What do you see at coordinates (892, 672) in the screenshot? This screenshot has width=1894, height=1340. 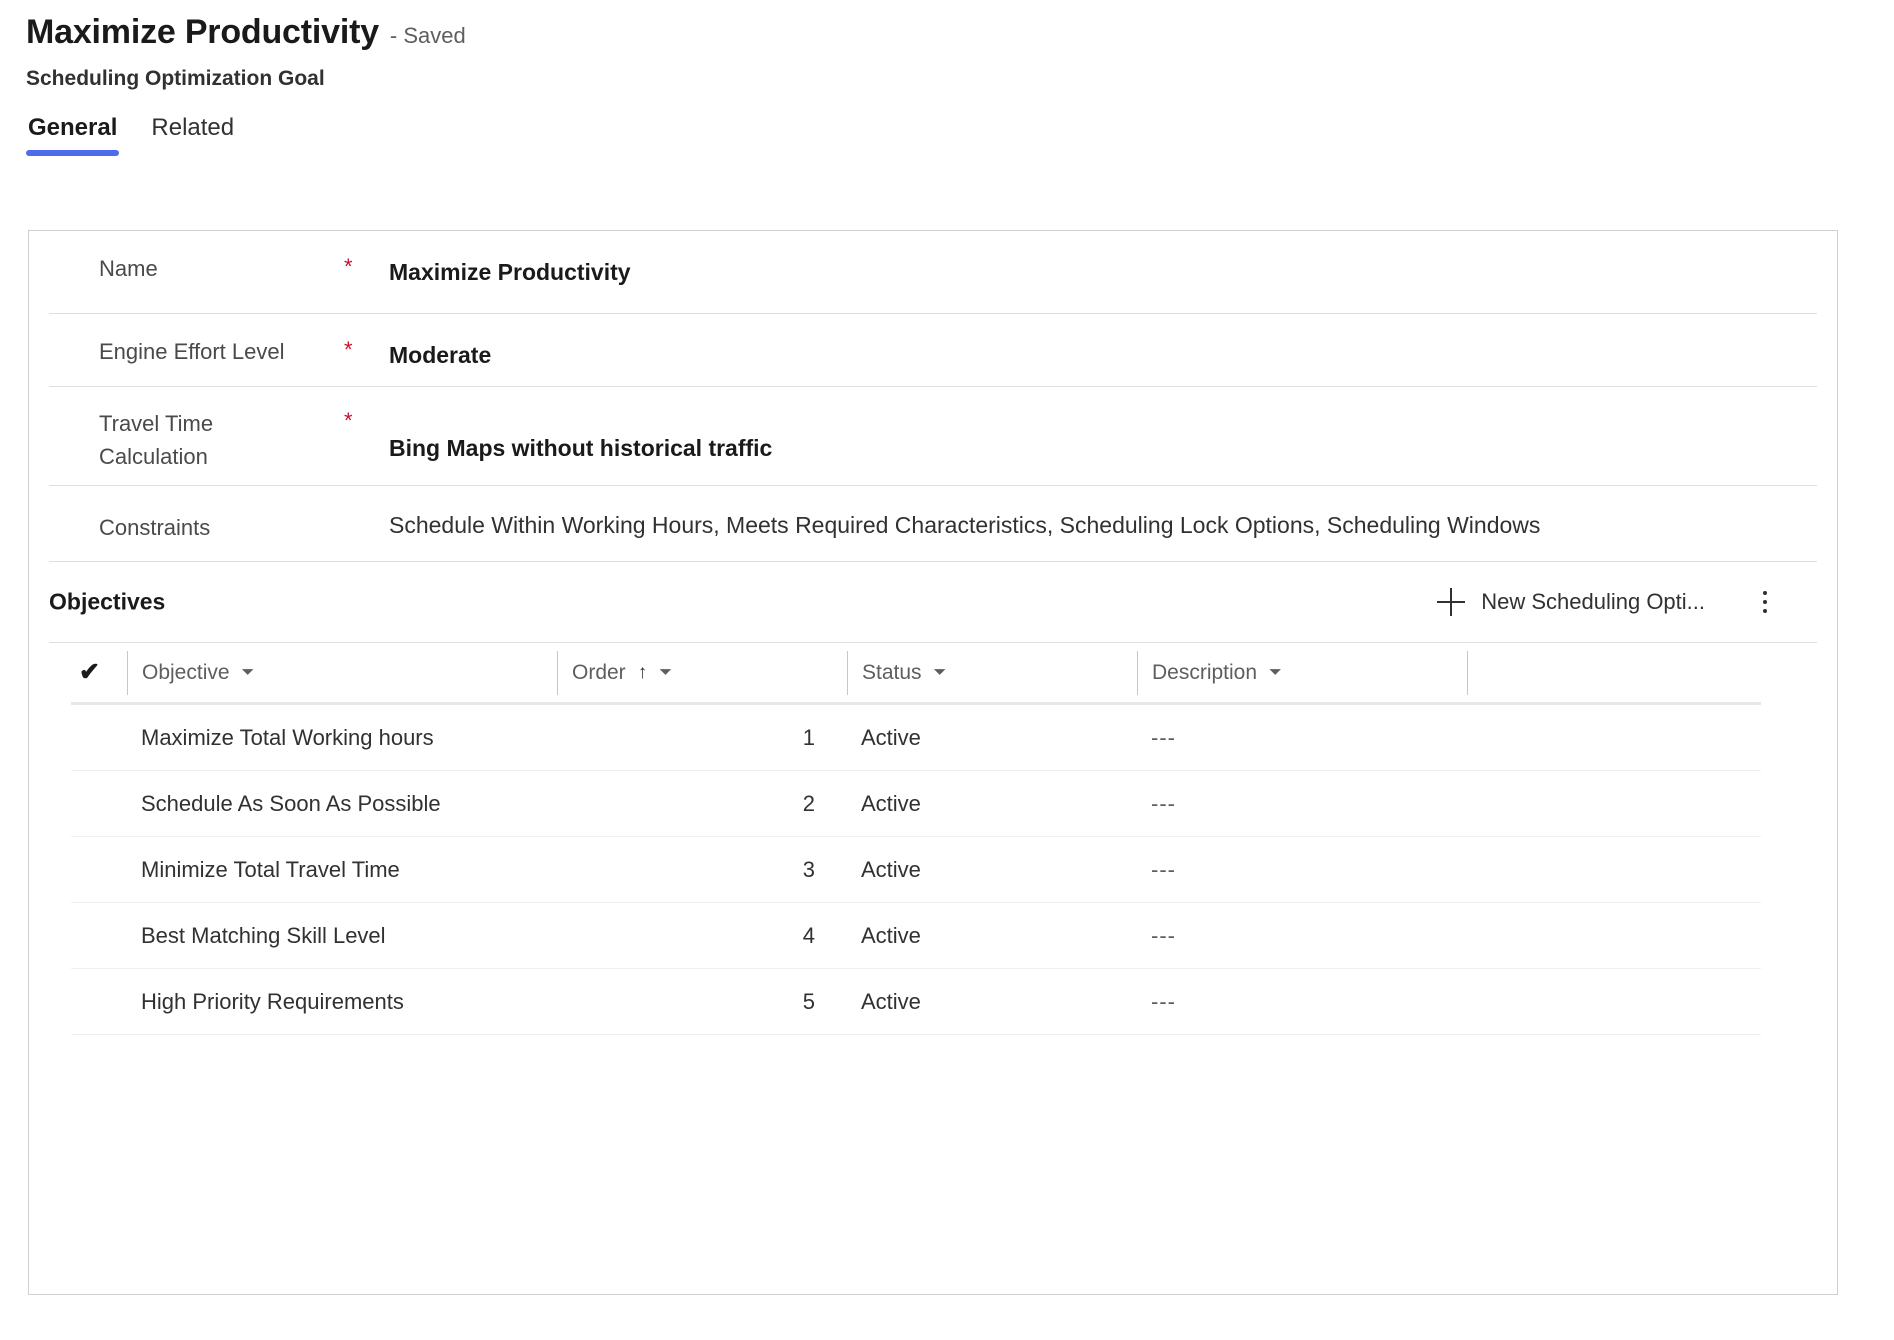 I see `column-header-status-label: Status` at bounding box center [892, 672].